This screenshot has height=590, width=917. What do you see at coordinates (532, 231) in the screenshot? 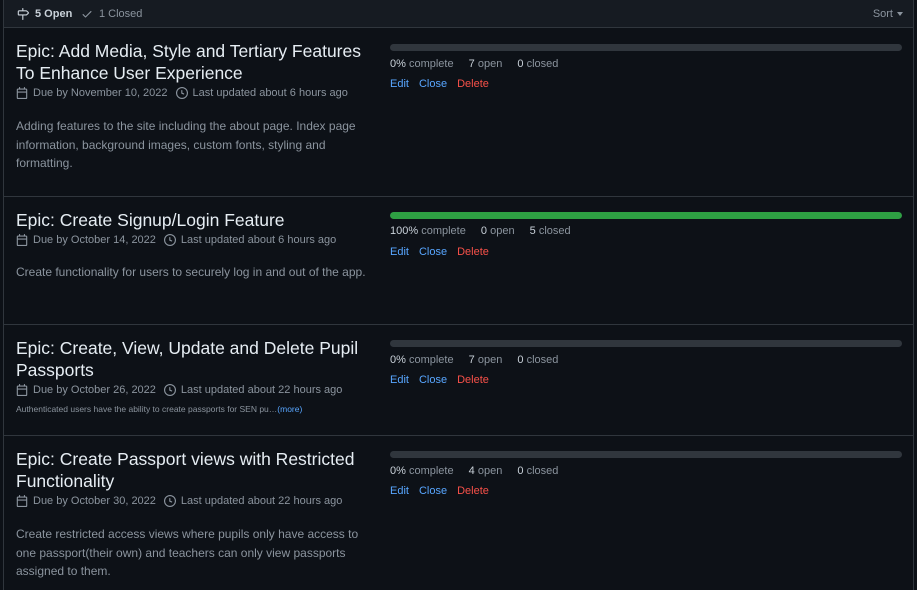
I see `closed-issues-count: 5` at bounding box center [532, 231].